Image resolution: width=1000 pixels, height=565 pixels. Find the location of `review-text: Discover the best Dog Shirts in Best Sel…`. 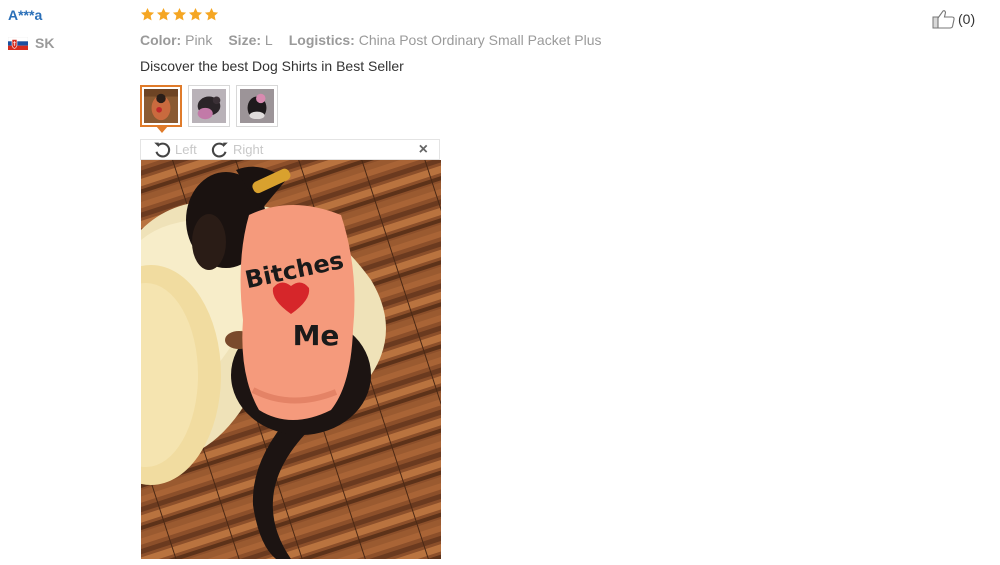

review-text: Discover the best Dog Shirts in Best Sel… is located at coordinates (272, 66).